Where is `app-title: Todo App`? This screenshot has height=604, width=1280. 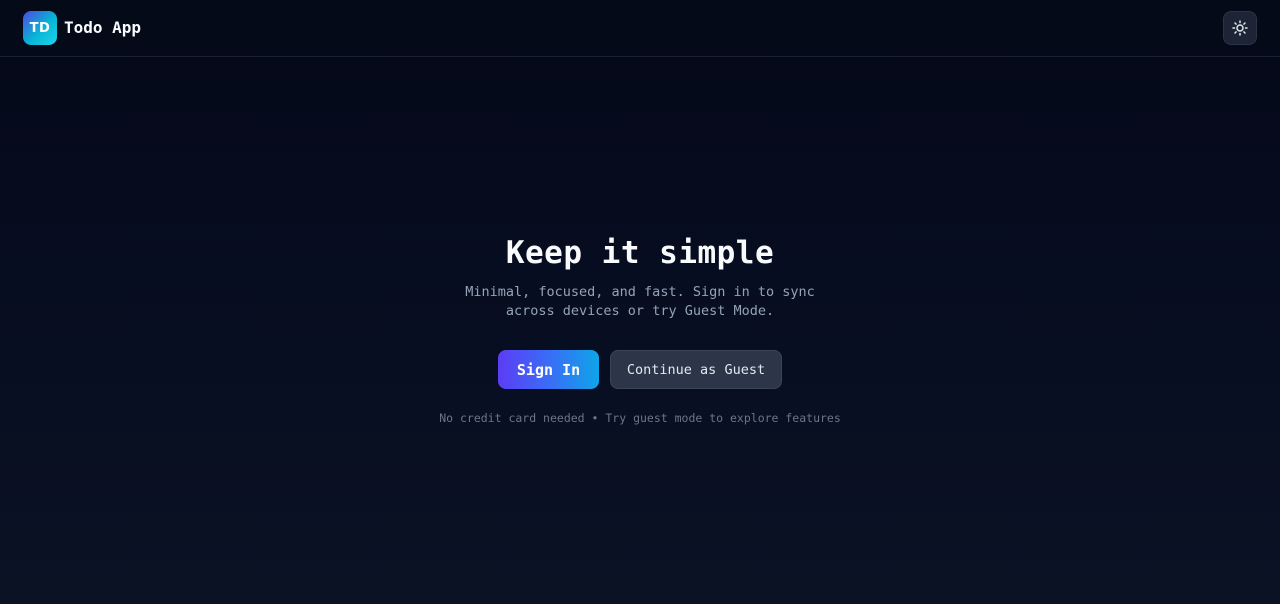 app-title: Todo App is located at coordinates (102, 28).